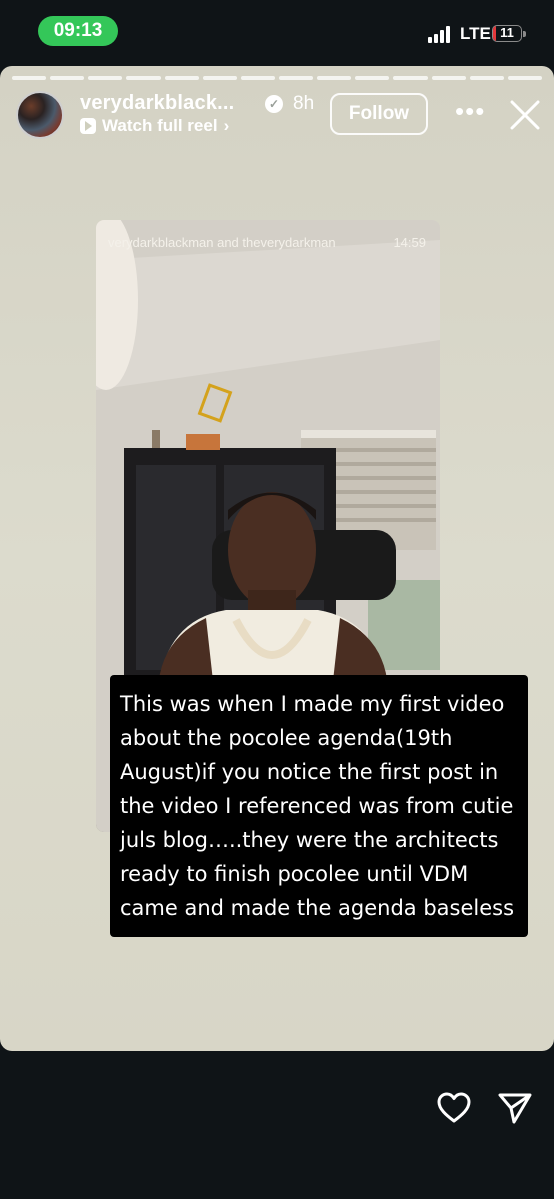  I want to click on status-time: 09:13, so click(78, 31).